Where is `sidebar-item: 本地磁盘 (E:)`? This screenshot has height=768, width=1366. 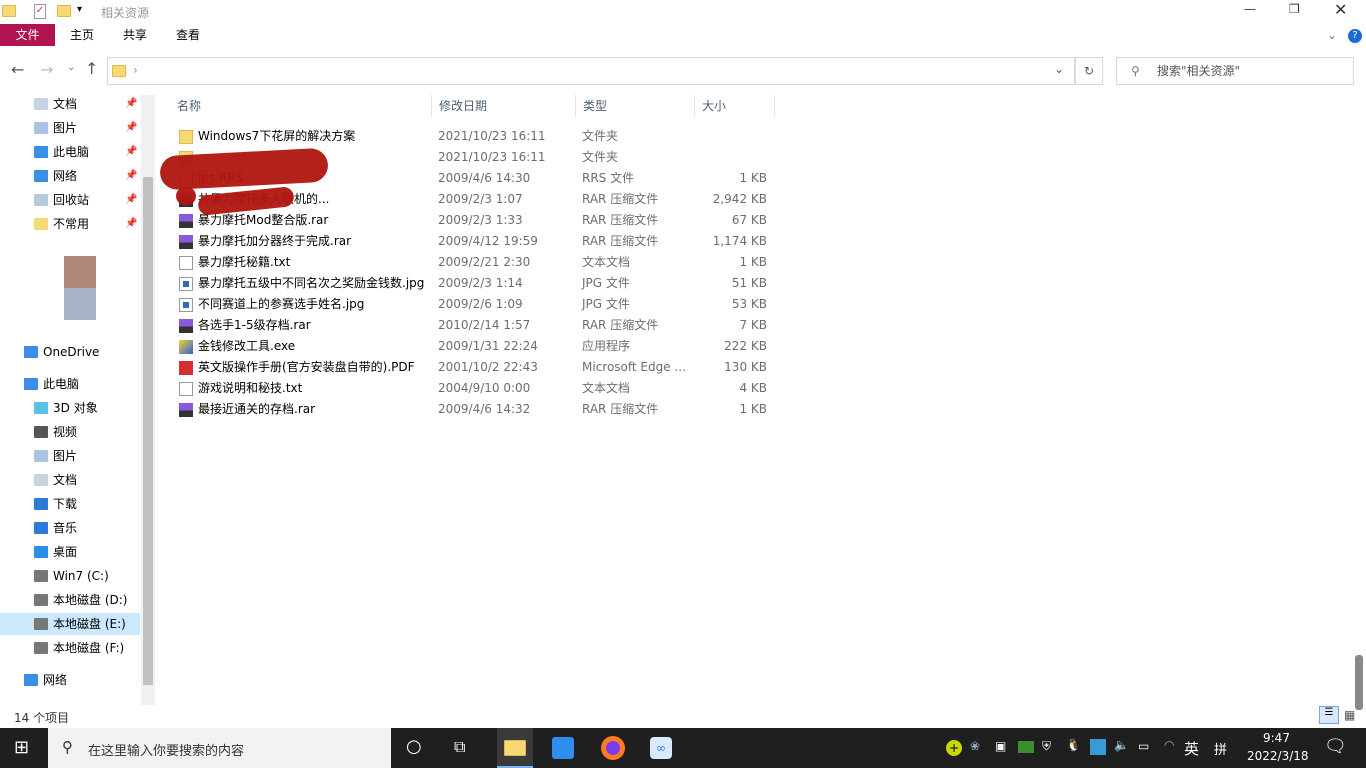
sidebar-item: 本地磁盘 (E:) is located at coordinates (70, 624).